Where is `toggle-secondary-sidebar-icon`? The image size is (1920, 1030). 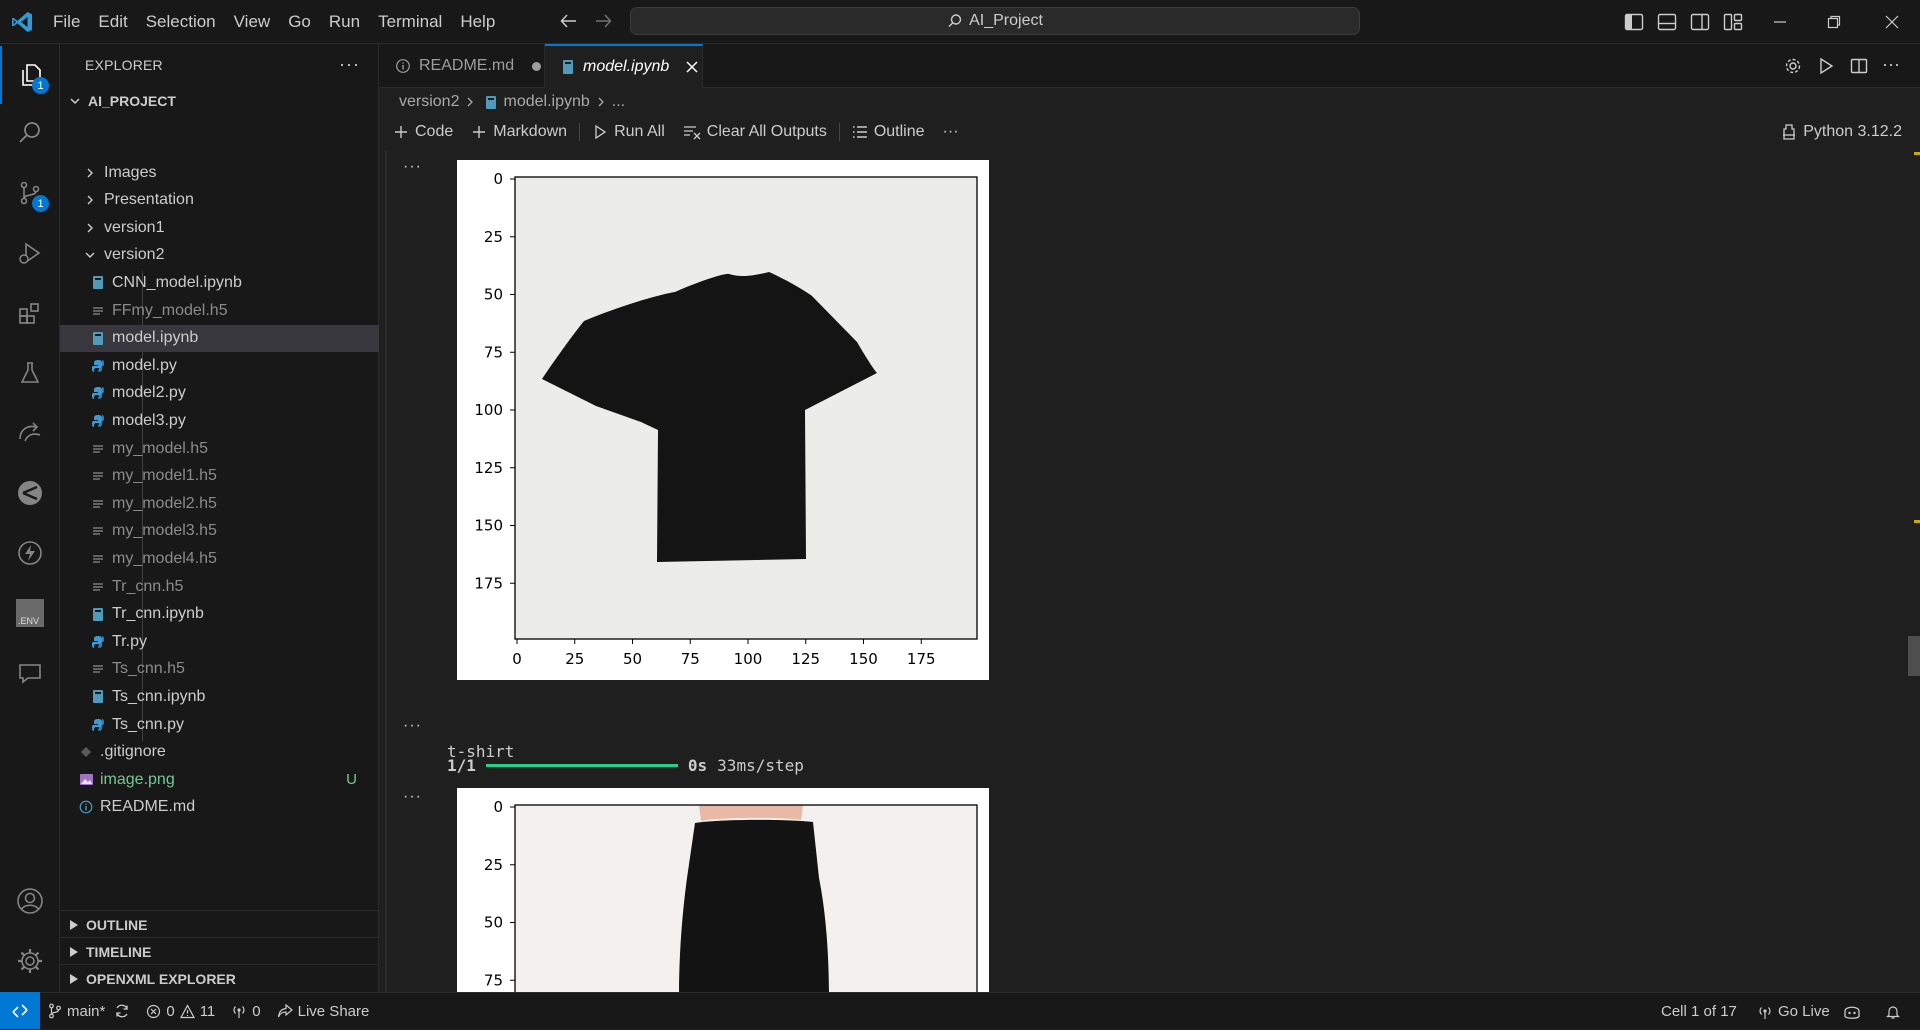
toggle-secondary-sidebar-icon is located at coordinates (1700, 22).